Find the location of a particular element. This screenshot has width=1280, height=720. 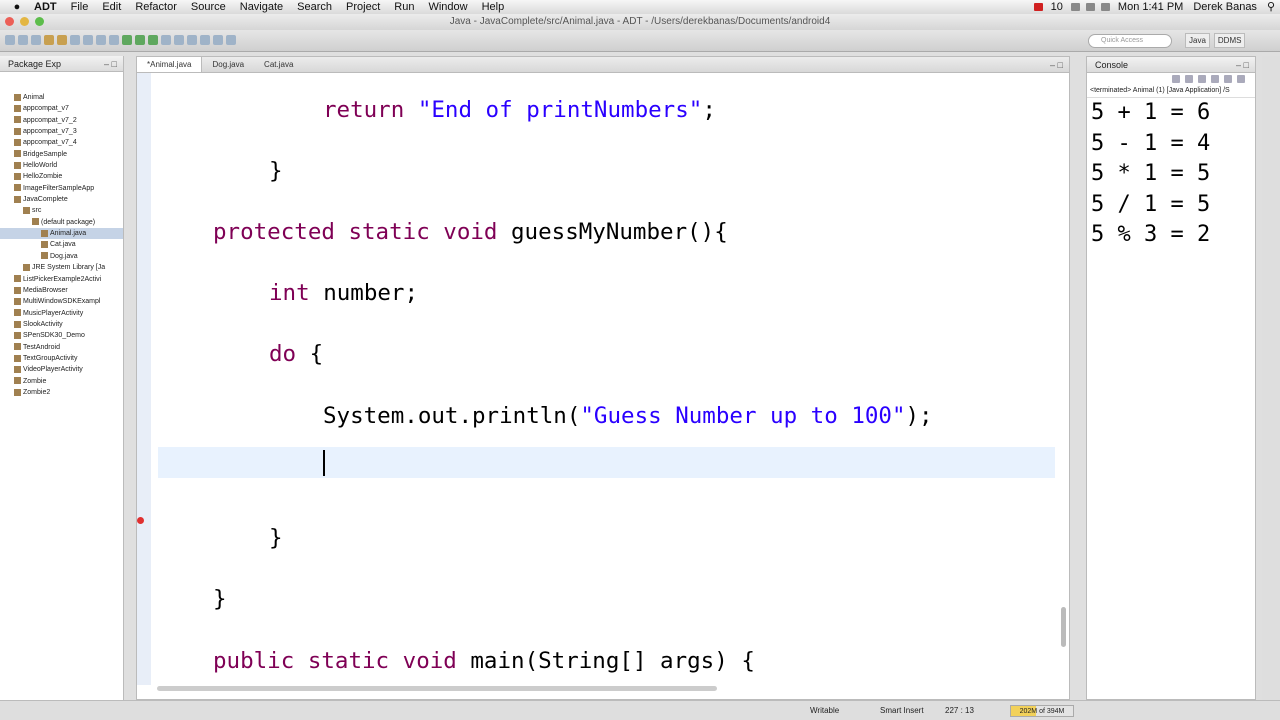

print-icon is located at coordinates (36, 40).